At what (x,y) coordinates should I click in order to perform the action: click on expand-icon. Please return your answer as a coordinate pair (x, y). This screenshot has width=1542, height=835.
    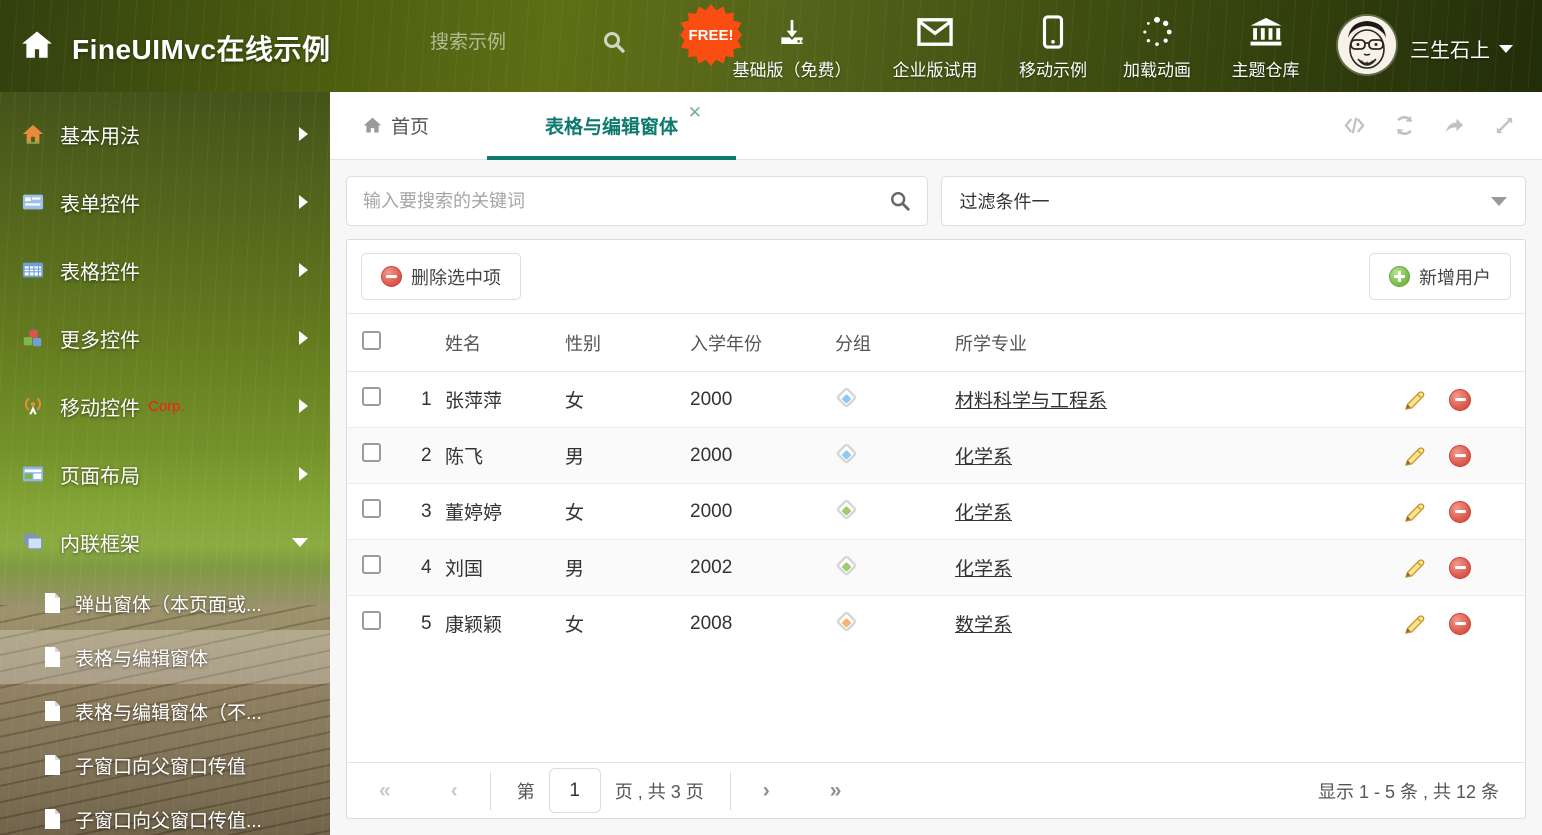
    Looking at the image, I should click on (1504, 125).